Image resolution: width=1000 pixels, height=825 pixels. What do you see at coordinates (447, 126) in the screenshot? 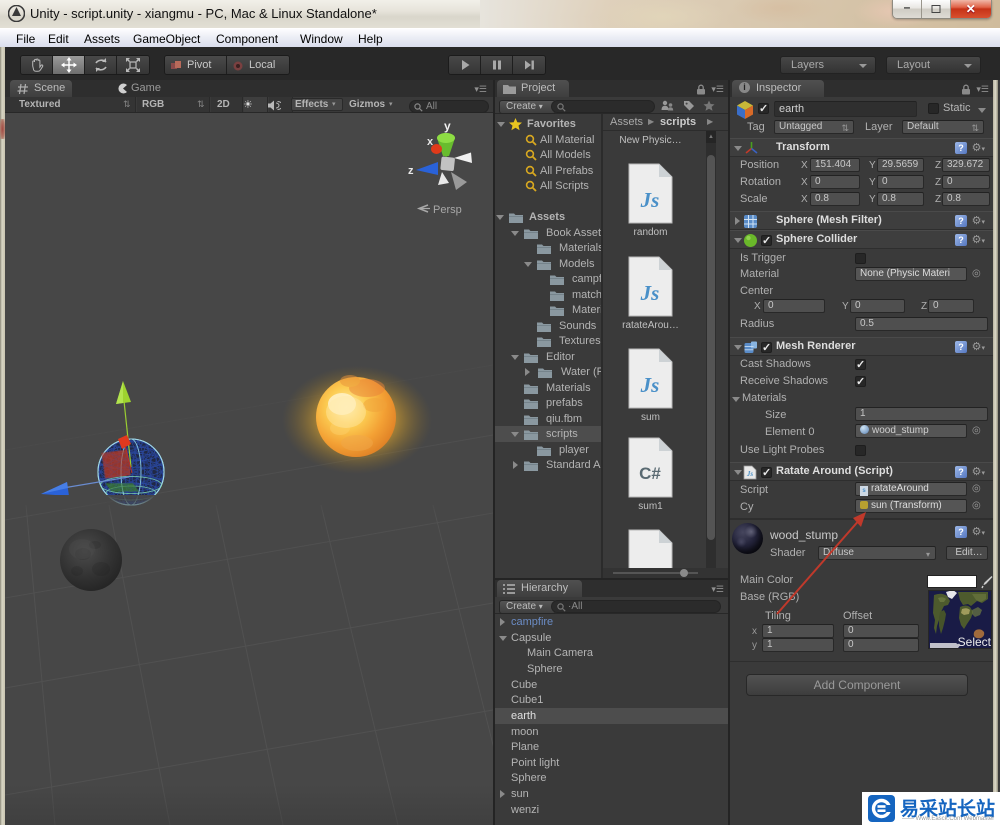
I see `svg-text: y` at bounding box center [447, 126].